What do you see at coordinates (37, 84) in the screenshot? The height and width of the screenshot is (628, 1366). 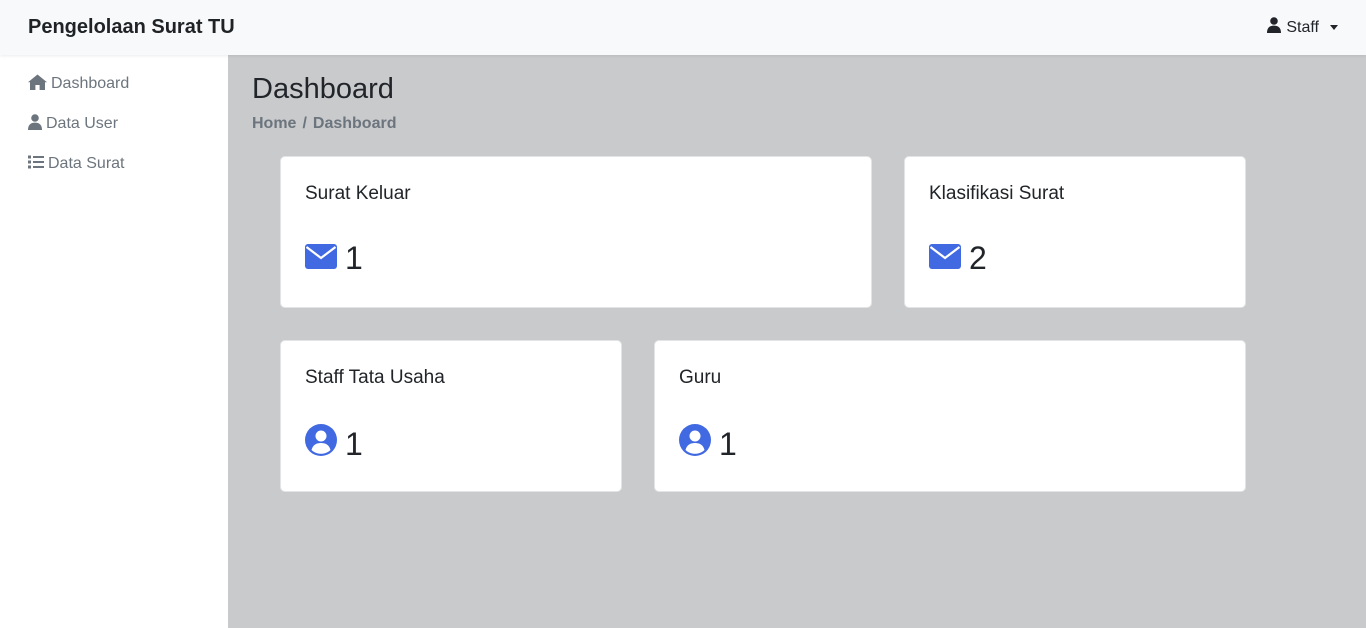 I see `home-icon` at bounding box center [37, 84].